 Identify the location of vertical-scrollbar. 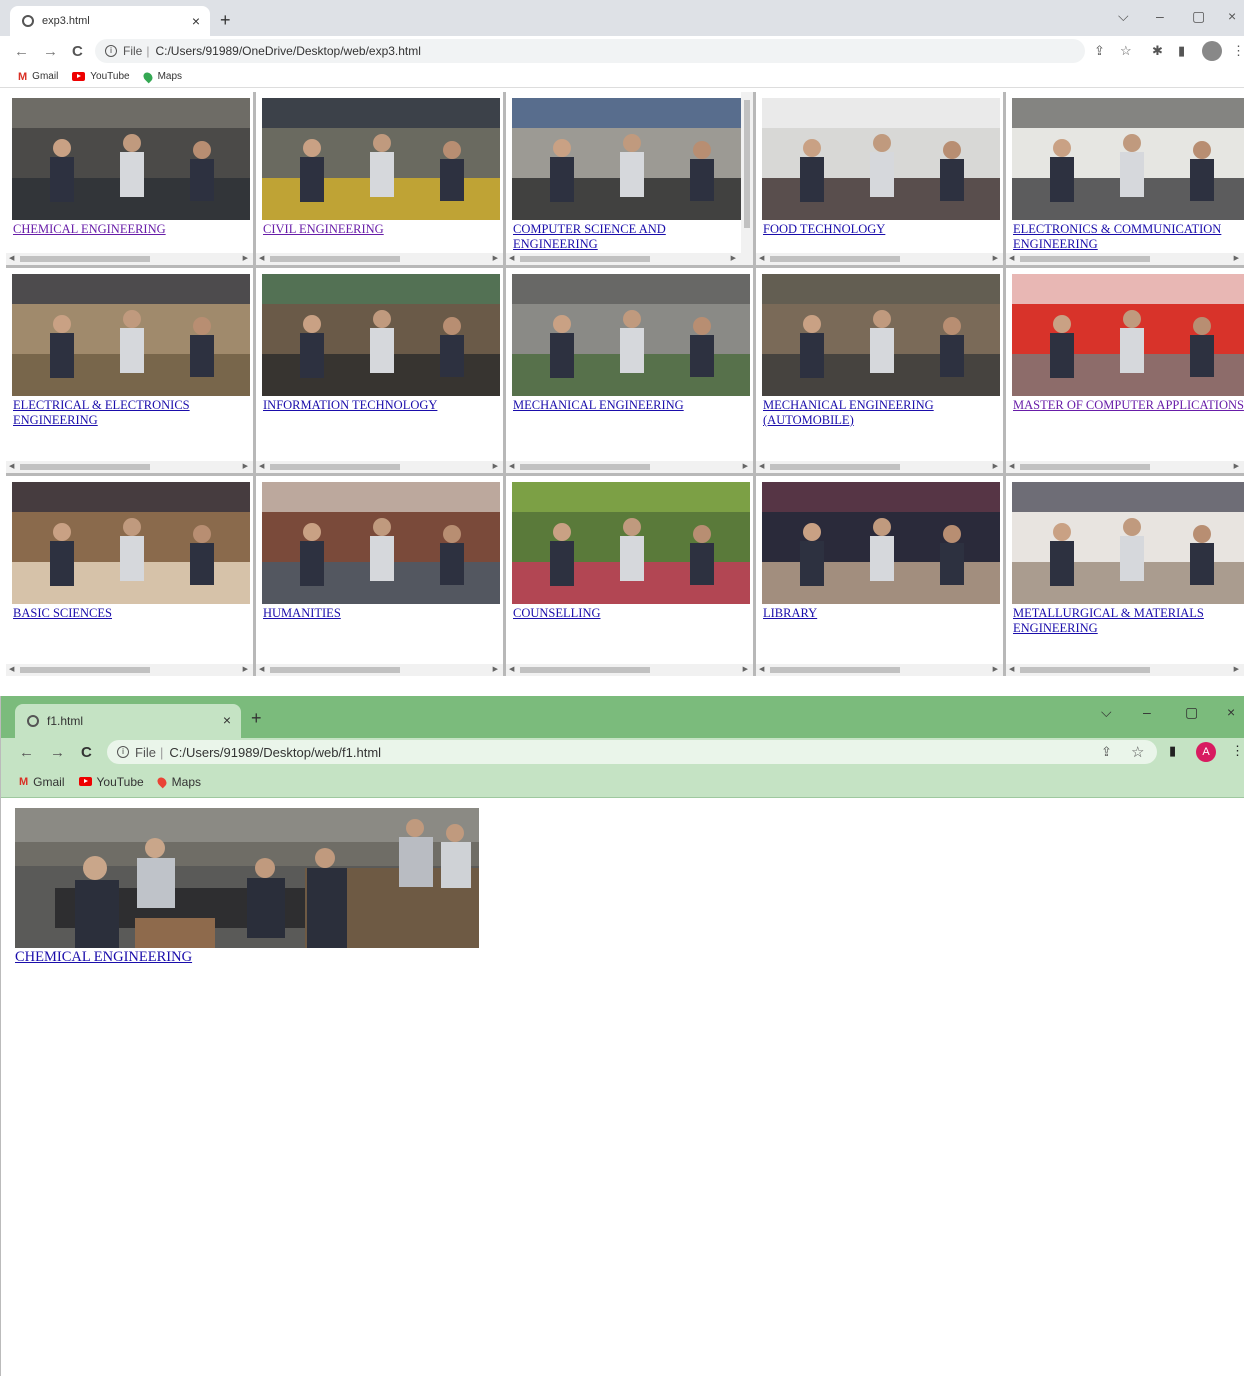
(747, 178).